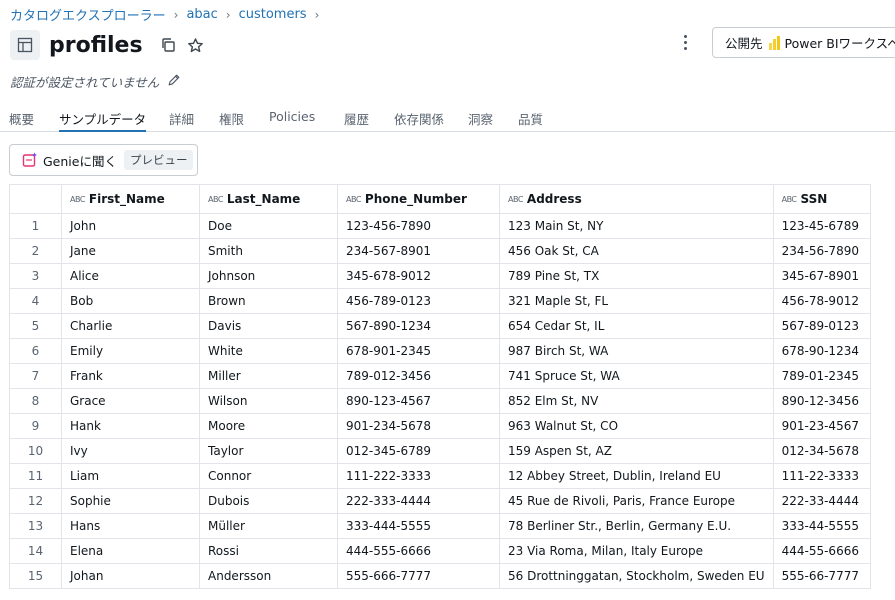 This screenshot has height=600, width=895. What do you see at coordinates (88, 14) in the screenshot?
I see `breadcrumb-catalog-explorer: カタログエクスプローラー` at bounding box center [88, 14].